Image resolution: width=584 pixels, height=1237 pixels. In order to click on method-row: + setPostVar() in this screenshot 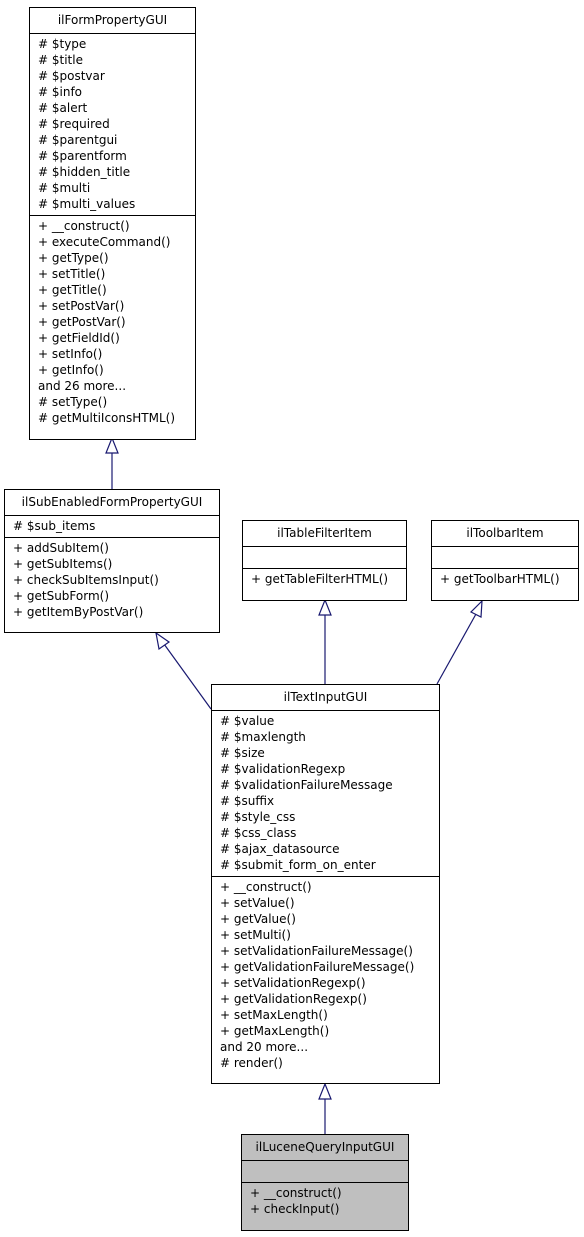, I will do `click(81, 306)`.